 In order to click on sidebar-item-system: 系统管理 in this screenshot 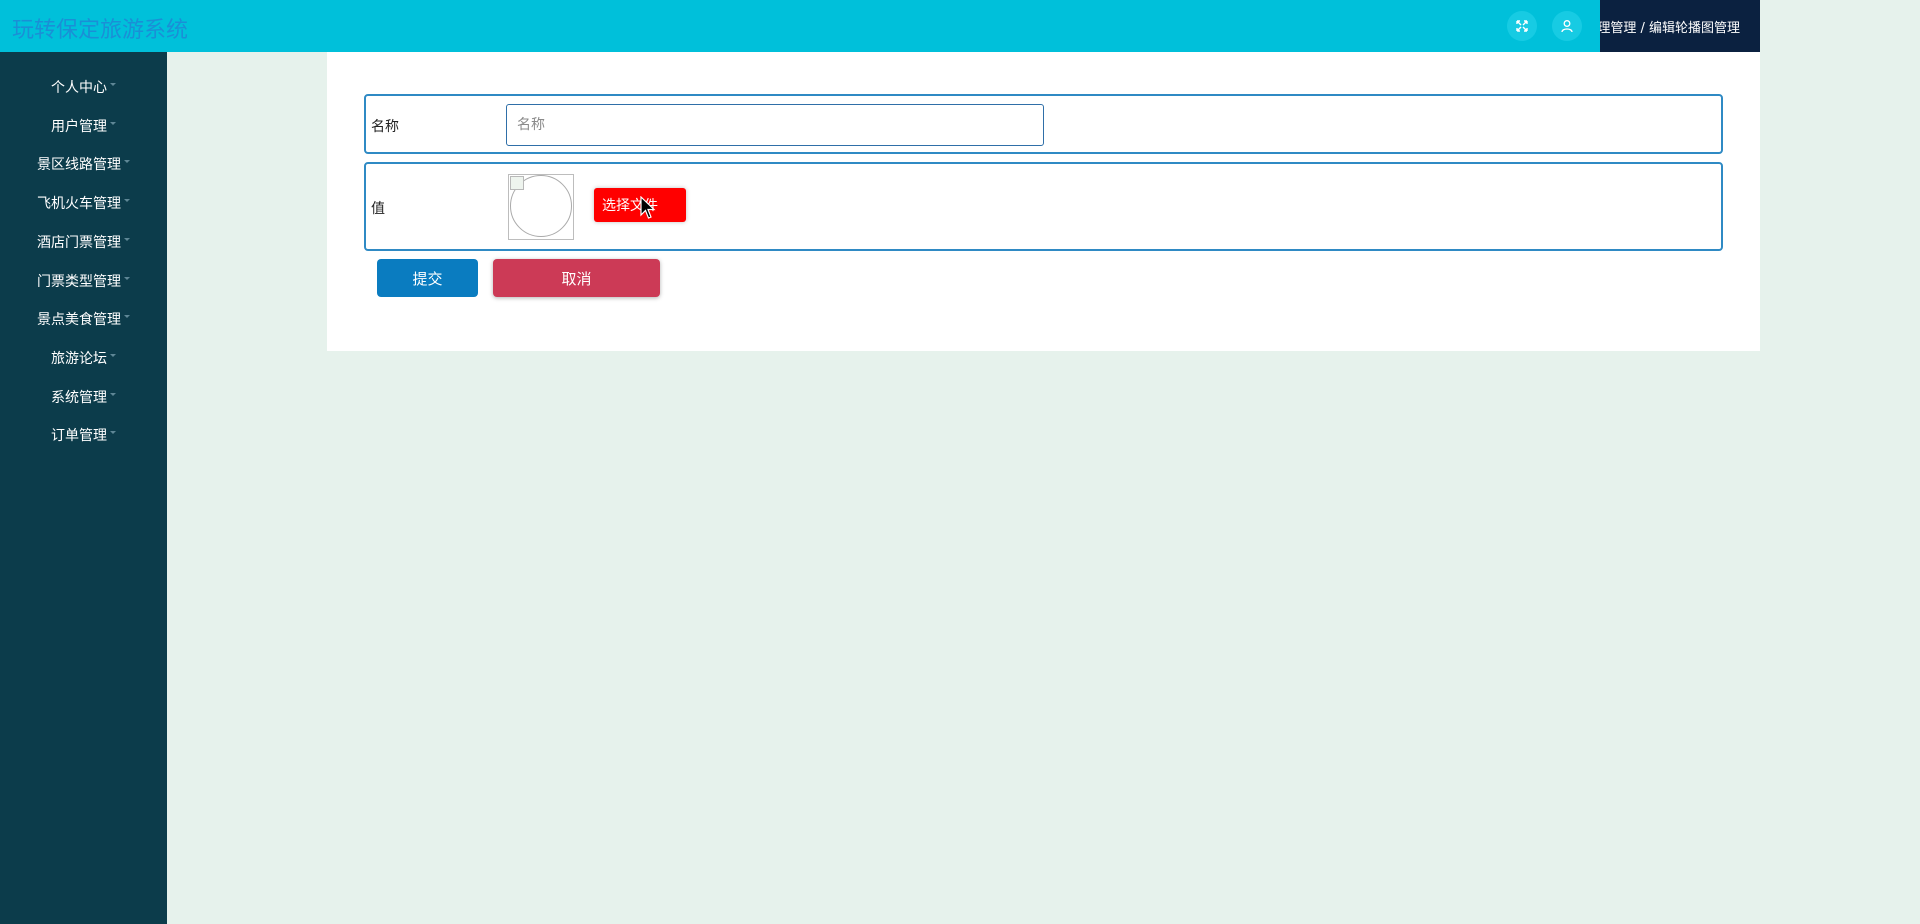, I will do `click(83, 397)`.